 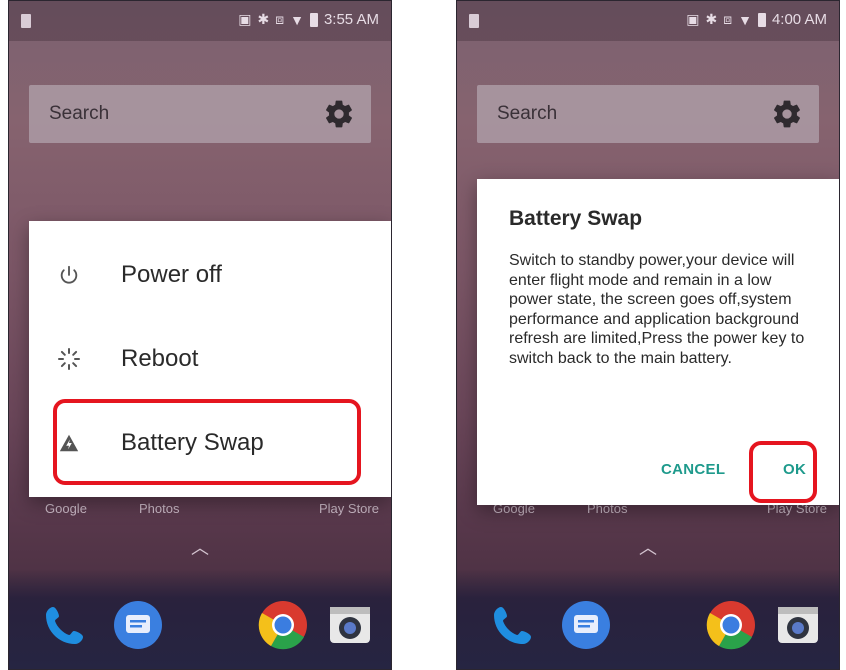 What do you see at coordinates (351, 19) in the screenshot?
I see `status-time: 3:55 AM` at bounding box center [351, 19].